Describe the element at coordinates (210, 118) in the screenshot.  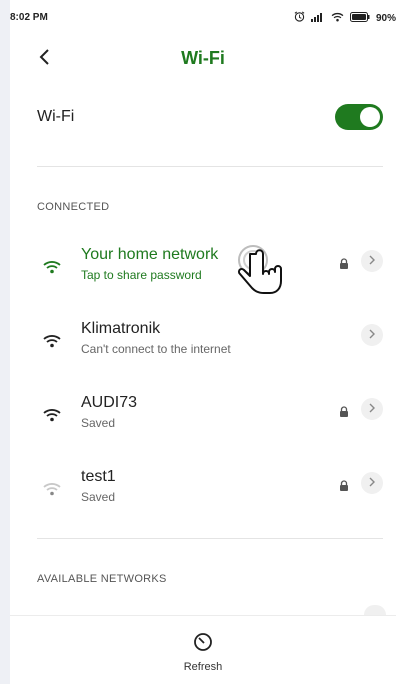
I see `wifi-toggle-row: Wi-Fi` at that location.